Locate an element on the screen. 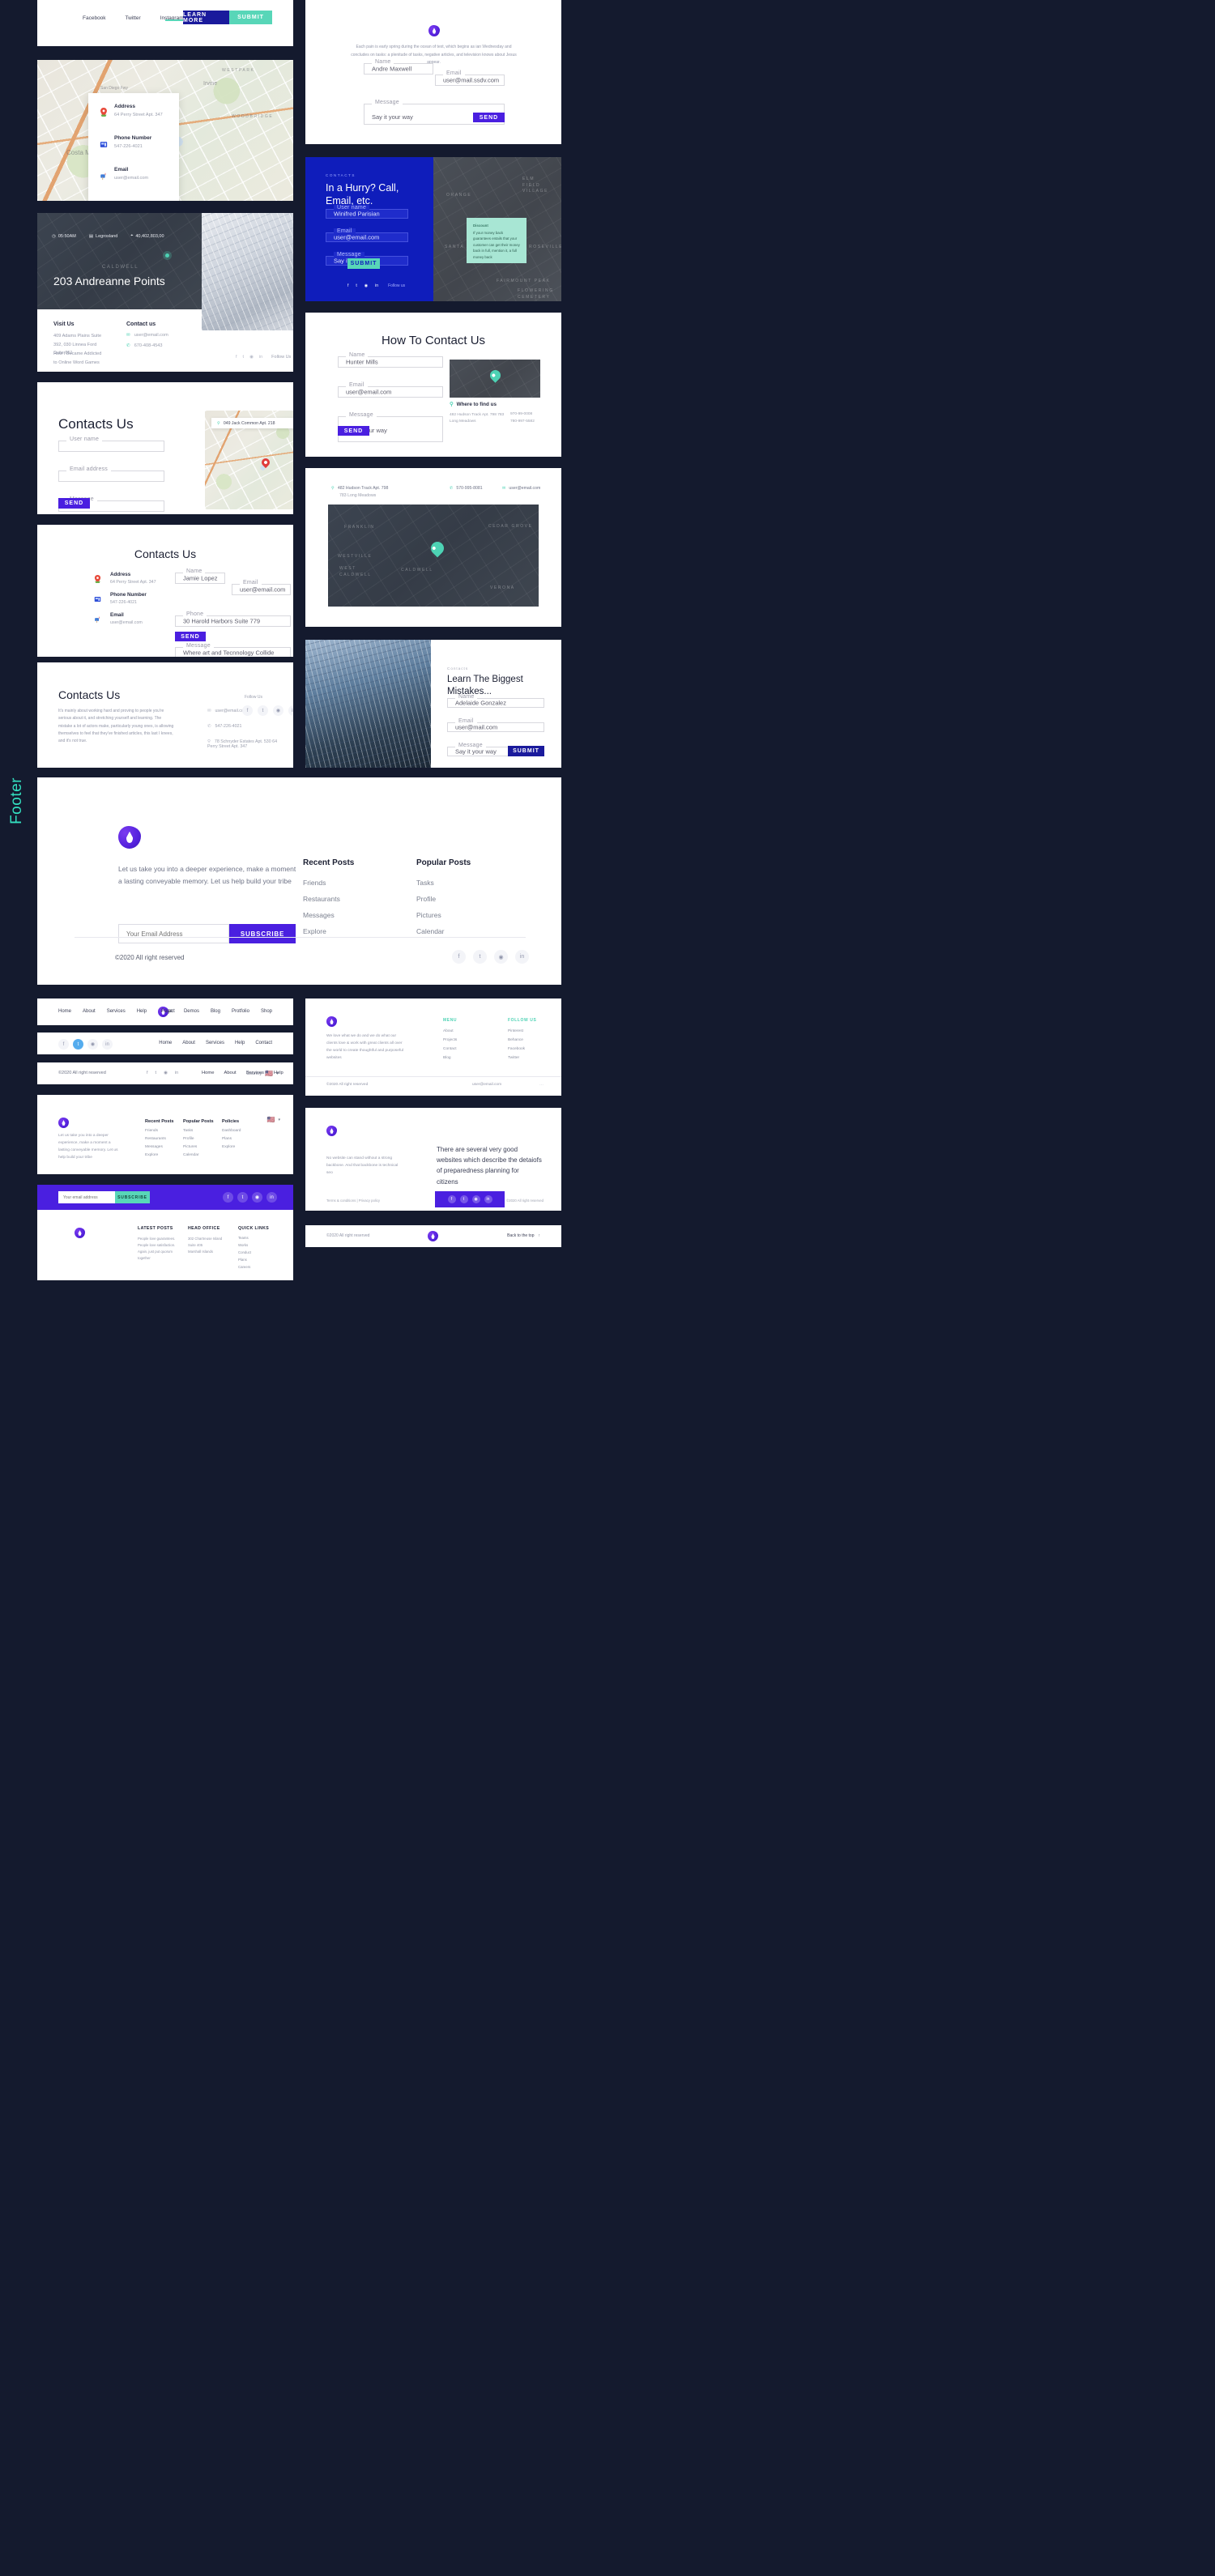 This screenshot has width=1215, height=2576. follow-link: Pinterest is located at coordinates (516, 1031).